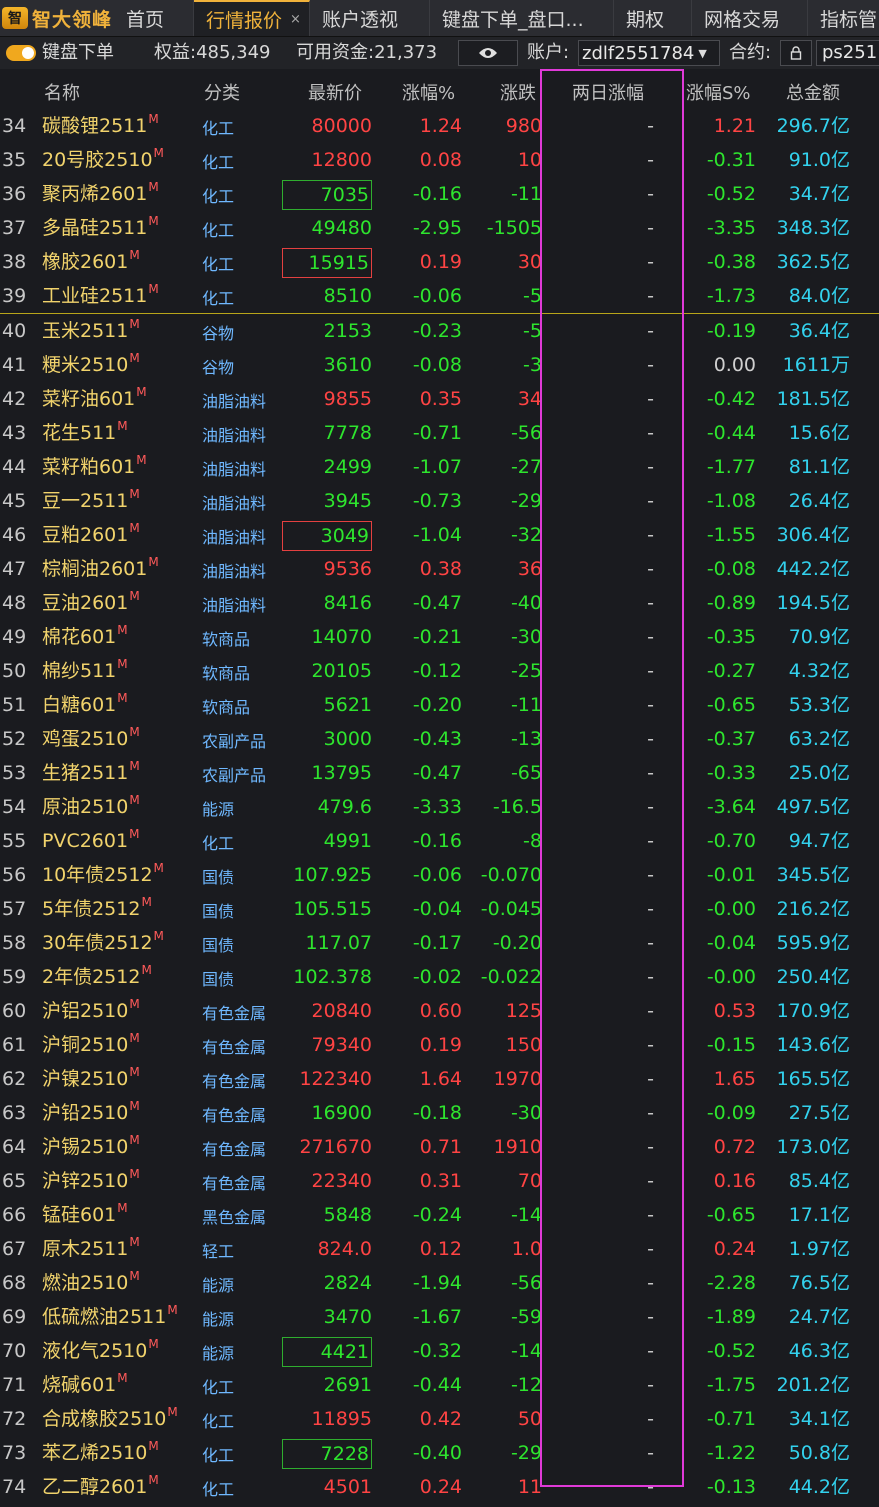 Image resolution: width=879 pixels, height=1507 pixels. I want to click on contract-name: 豆一2511M, so click(91, 500).